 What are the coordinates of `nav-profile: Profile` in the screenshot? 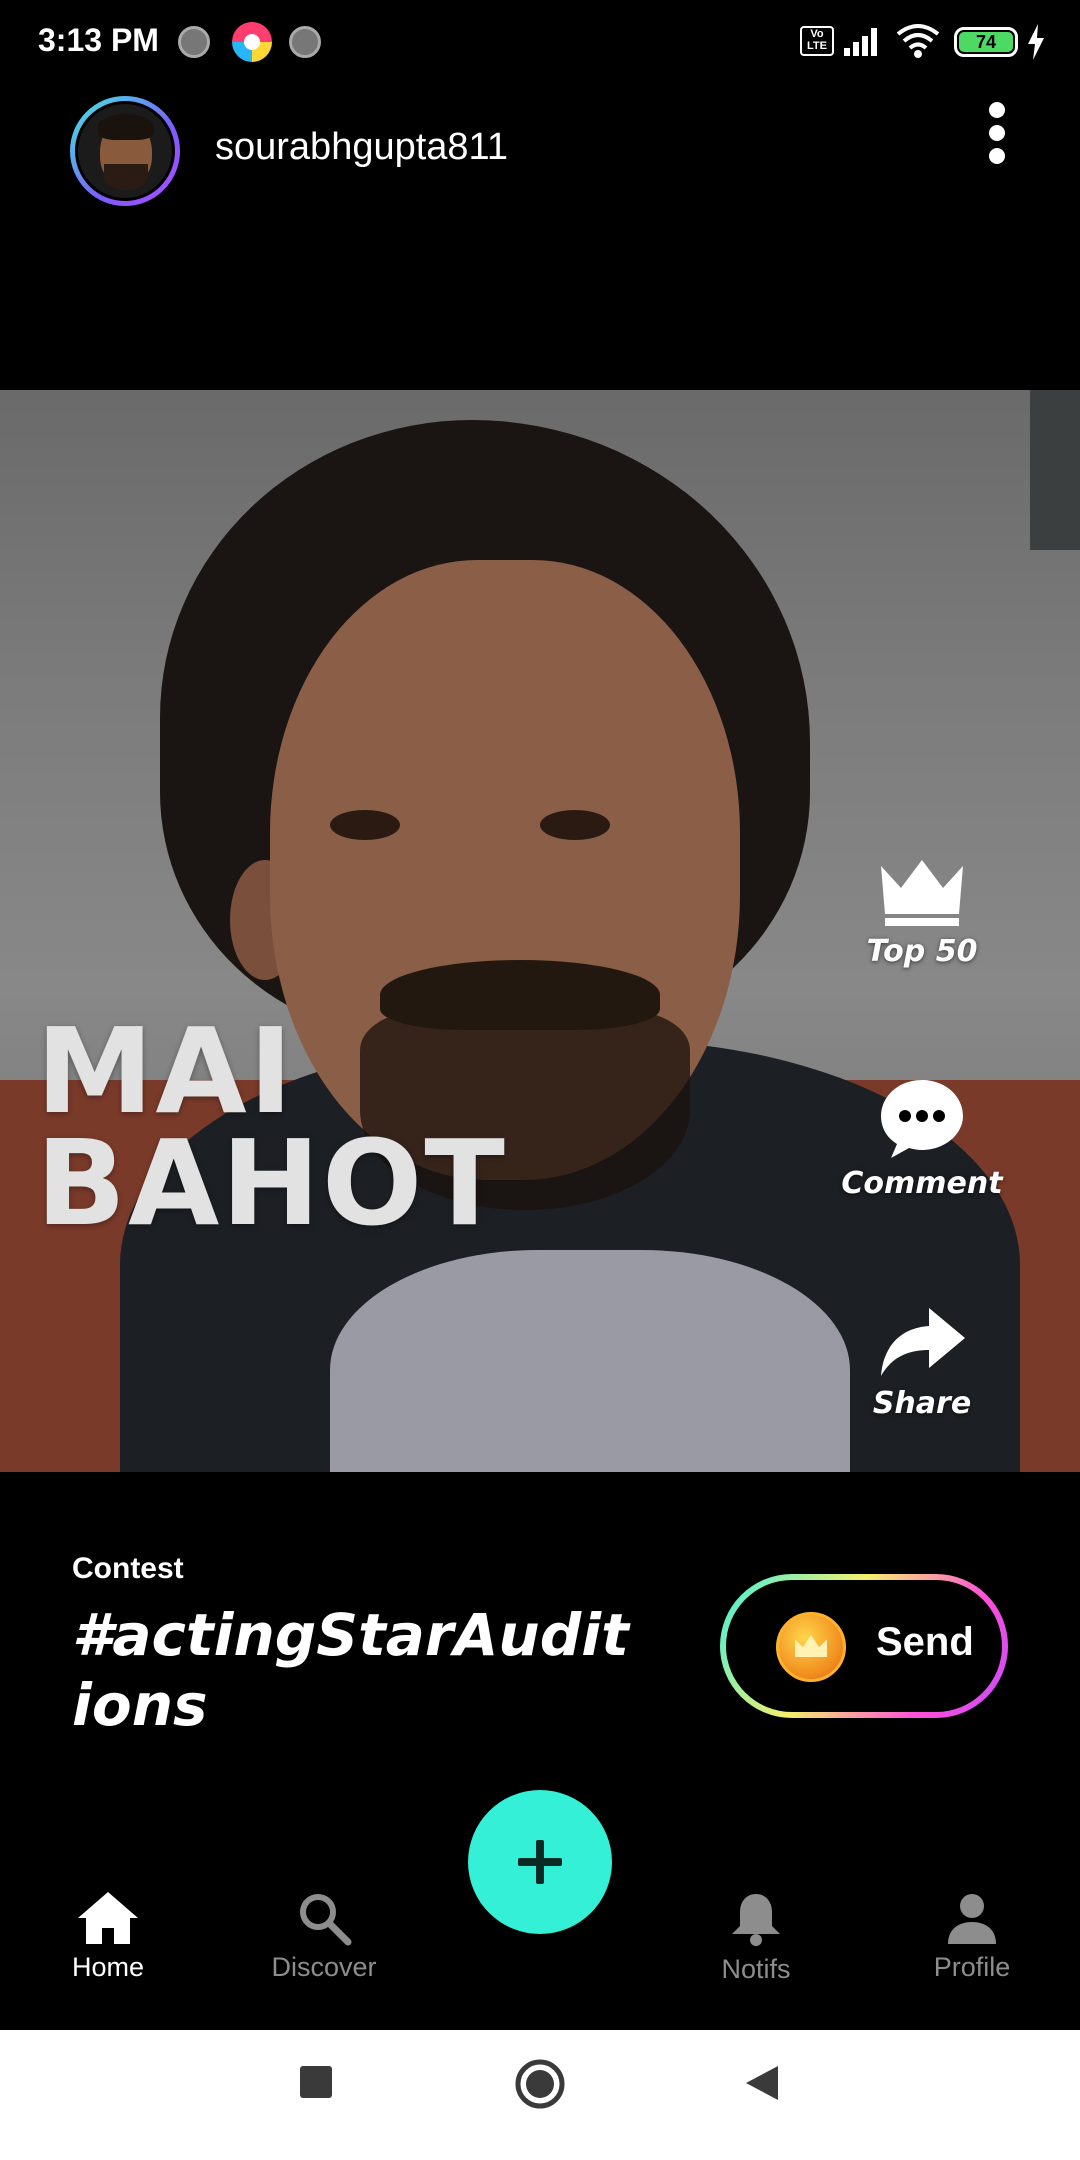 It's located at (972, 1936).